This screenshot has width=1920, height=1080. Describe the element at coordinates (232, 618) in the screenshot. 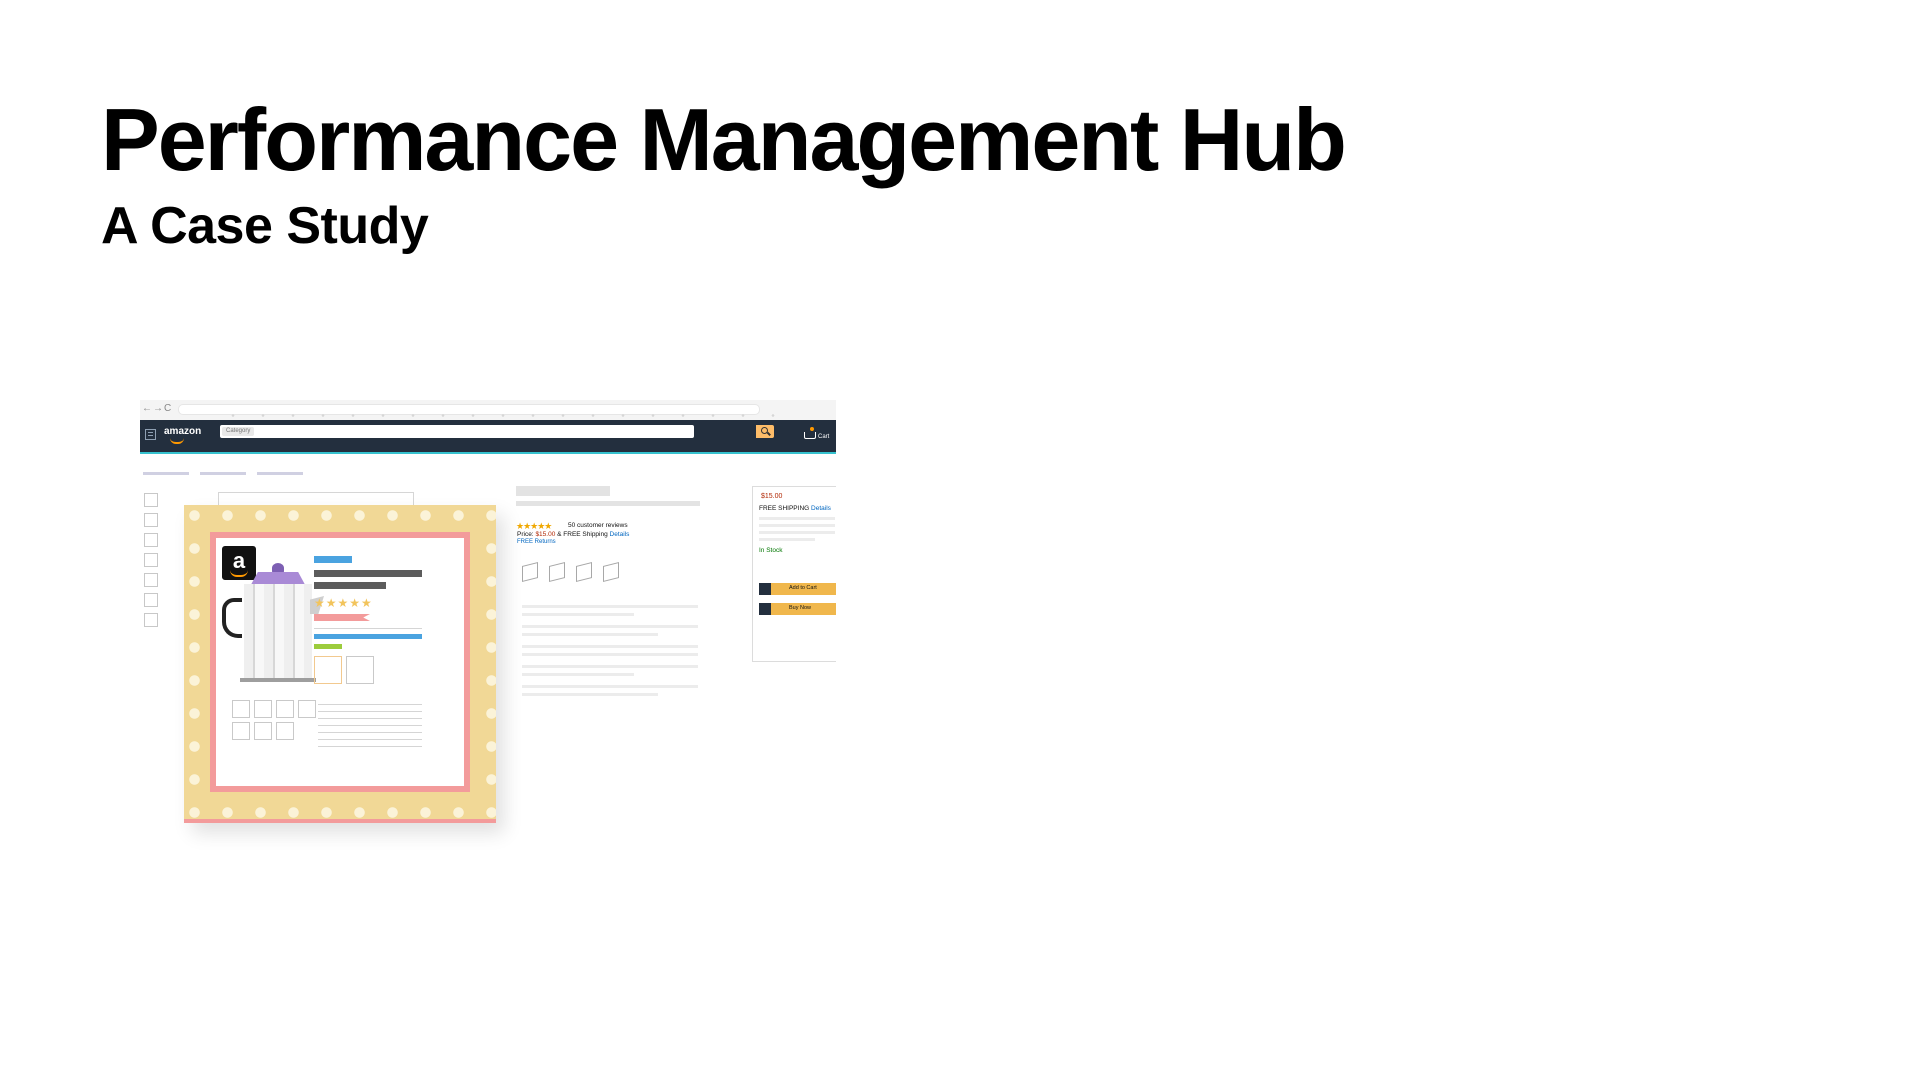

I see `kettle-handle` at that location.